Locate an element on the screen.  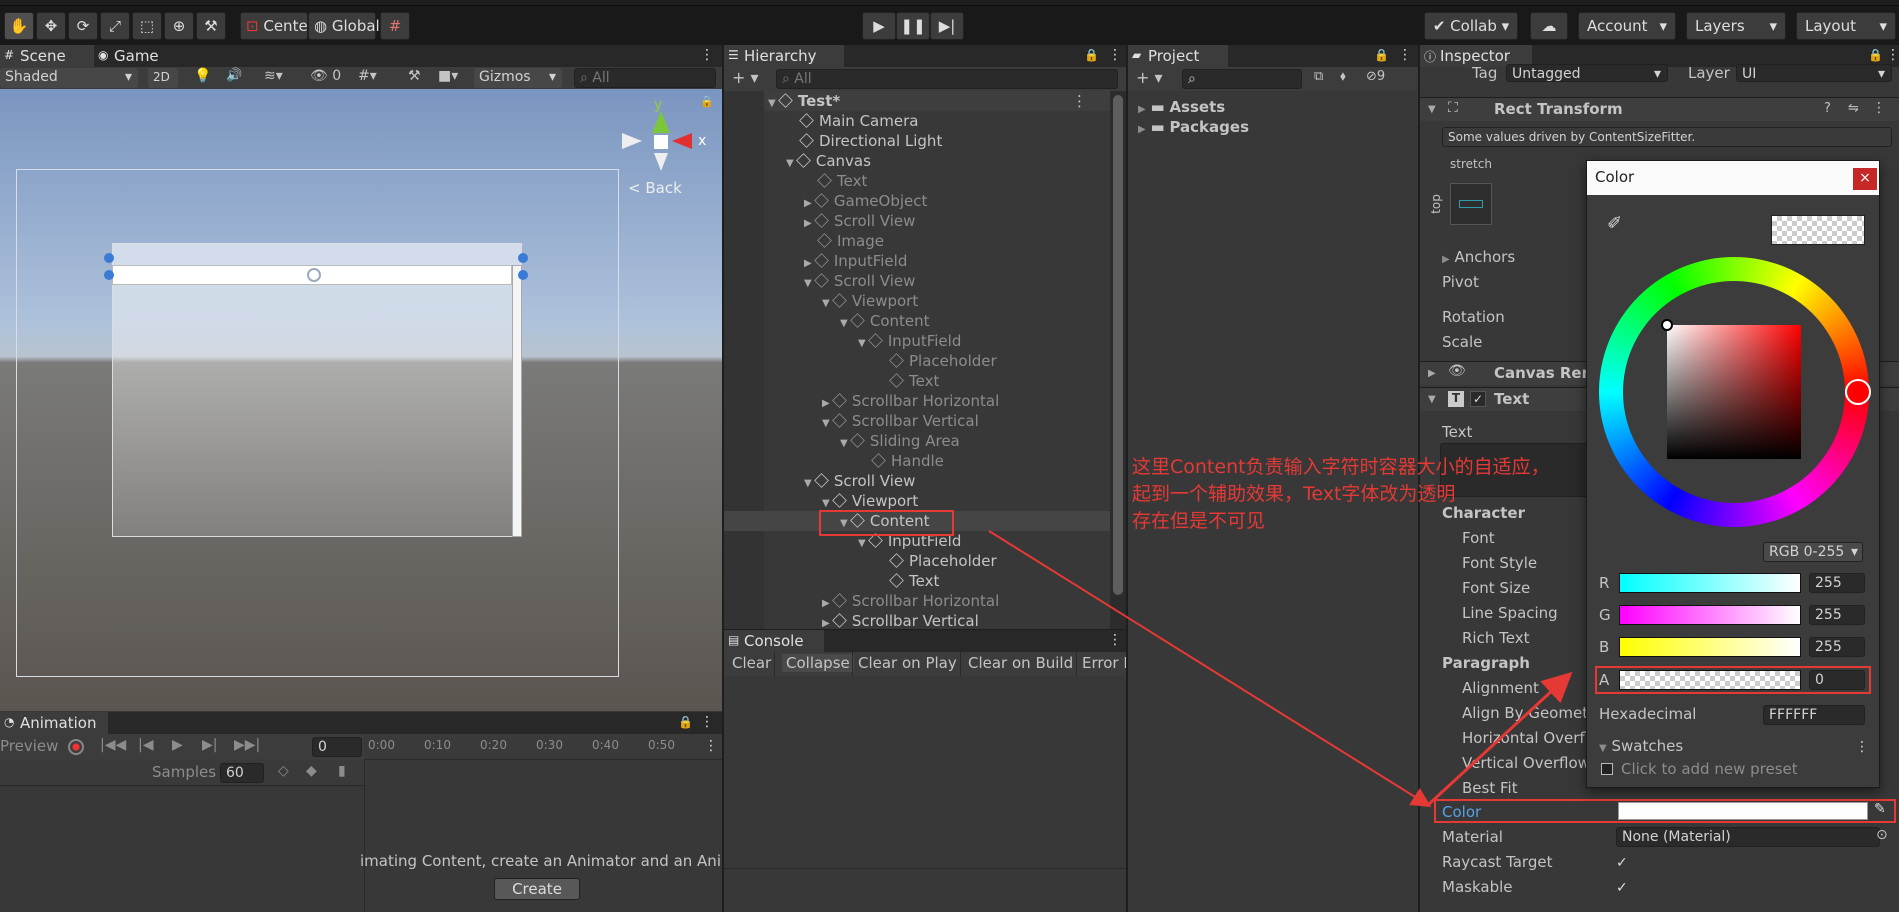
layout-dropdown: Layout ▾ is located at coordinates (1846, 26).